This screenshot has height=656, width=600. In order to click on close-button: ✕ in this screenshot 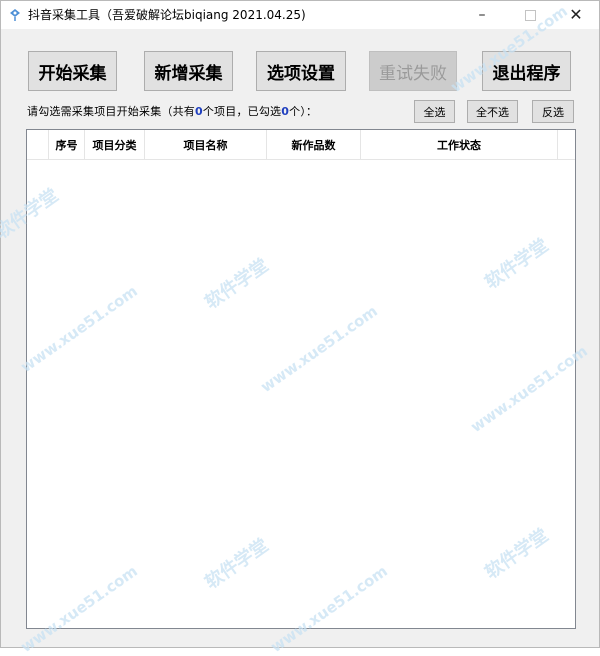, I will do `click(576, 15)`.